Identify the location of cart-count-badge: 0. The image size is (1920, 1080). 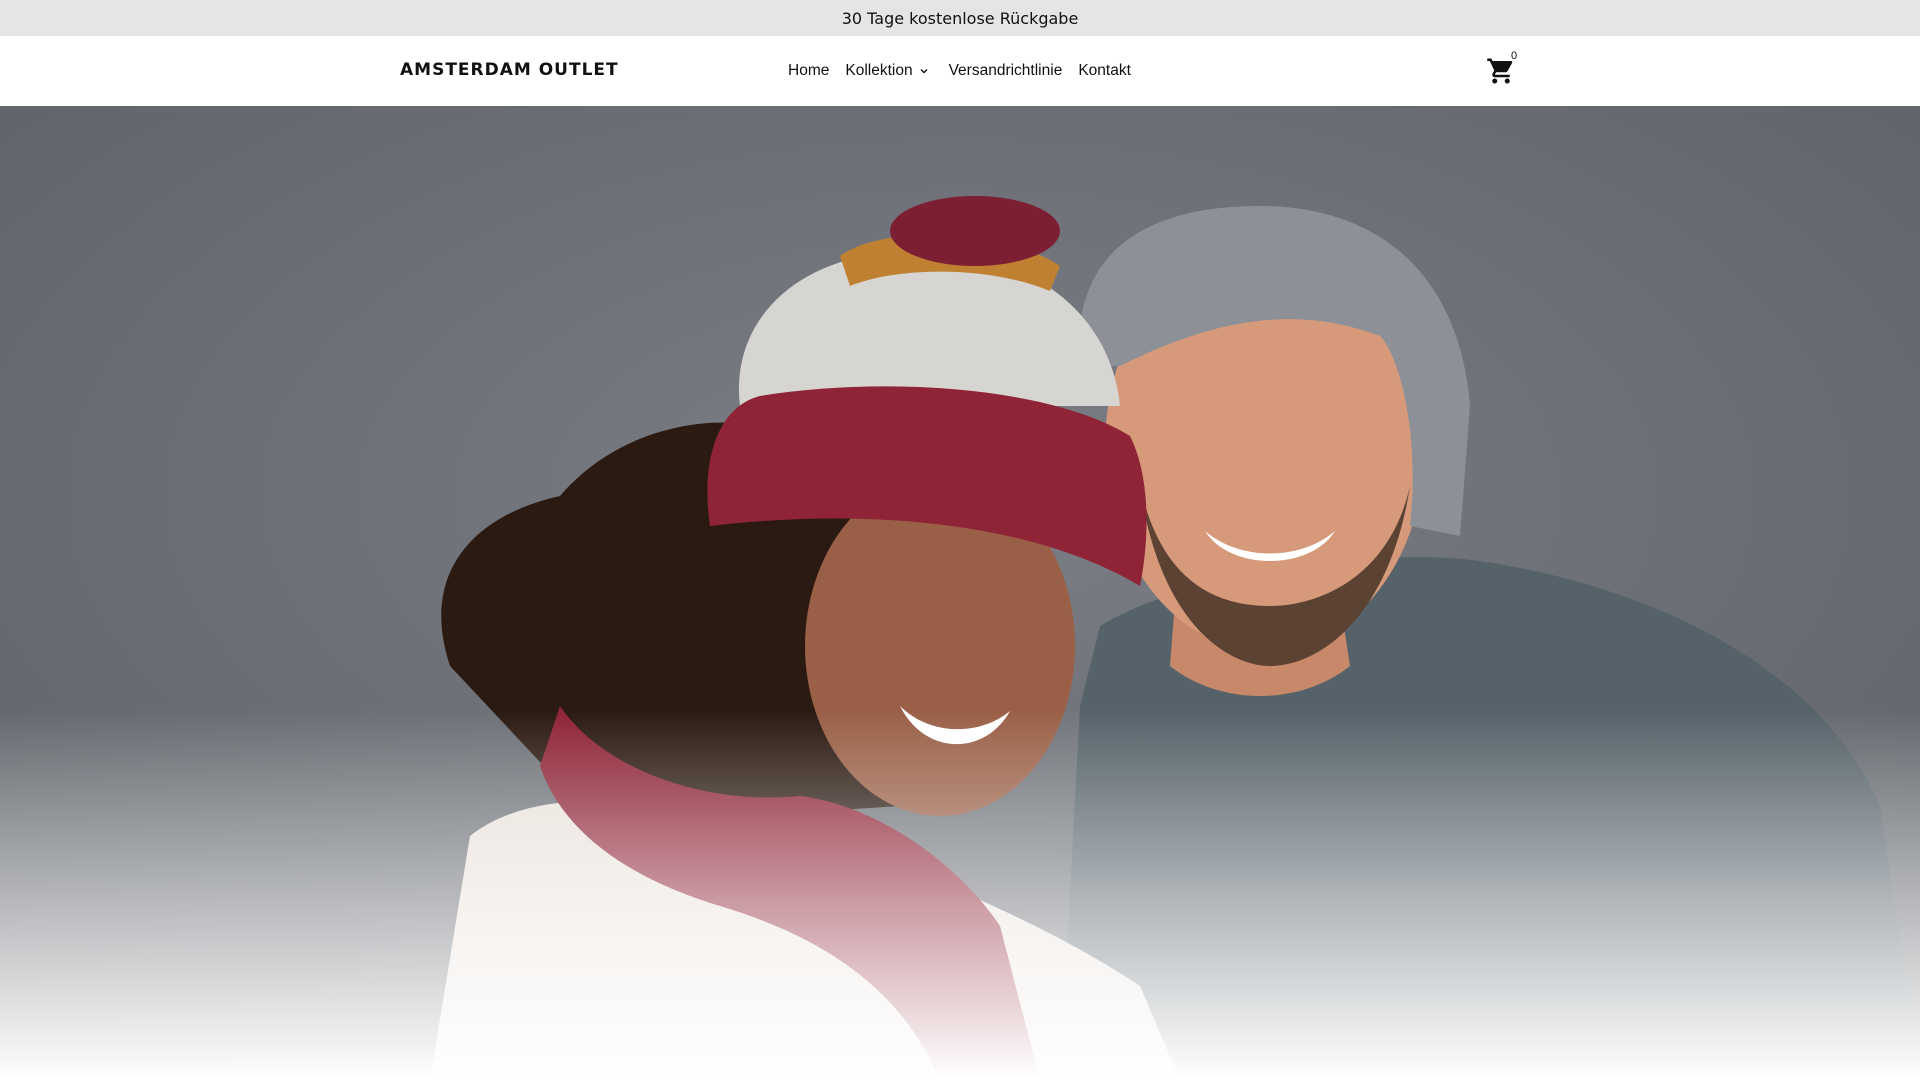
(1514, 56).